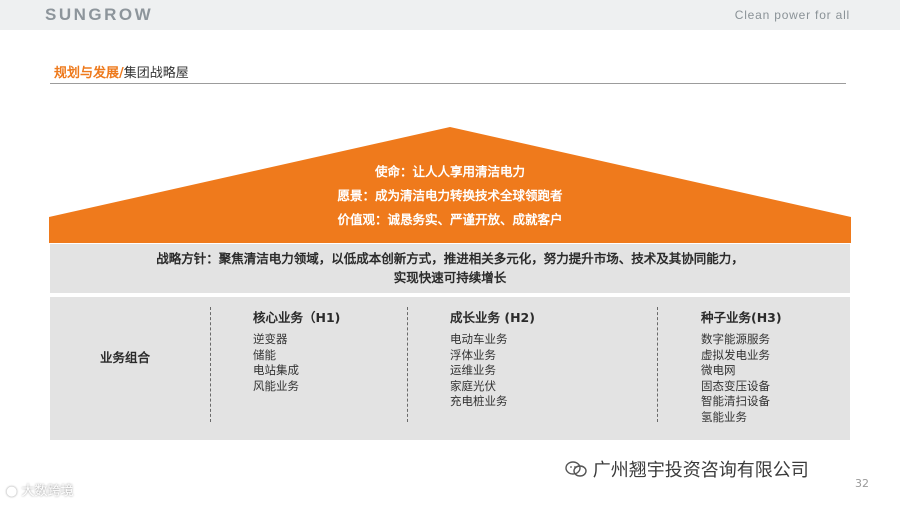 Image resolution: width=900 pixels, height=507 pixels. I want to click on list-item: 固态变压设备, so click(735, 385).